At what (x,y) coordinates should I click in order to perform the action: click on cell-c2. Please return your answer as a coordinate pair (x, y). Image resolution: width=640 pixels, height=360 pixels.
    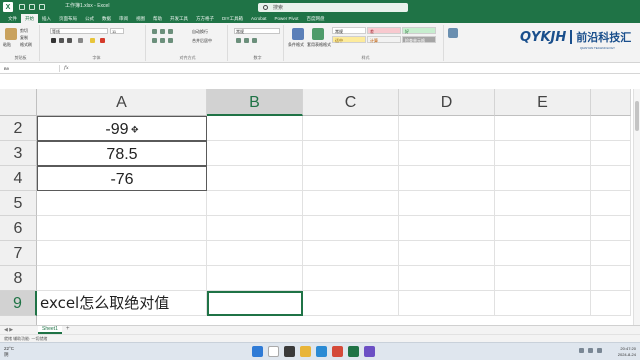
    Looking at the image, I should click on (351, 128).